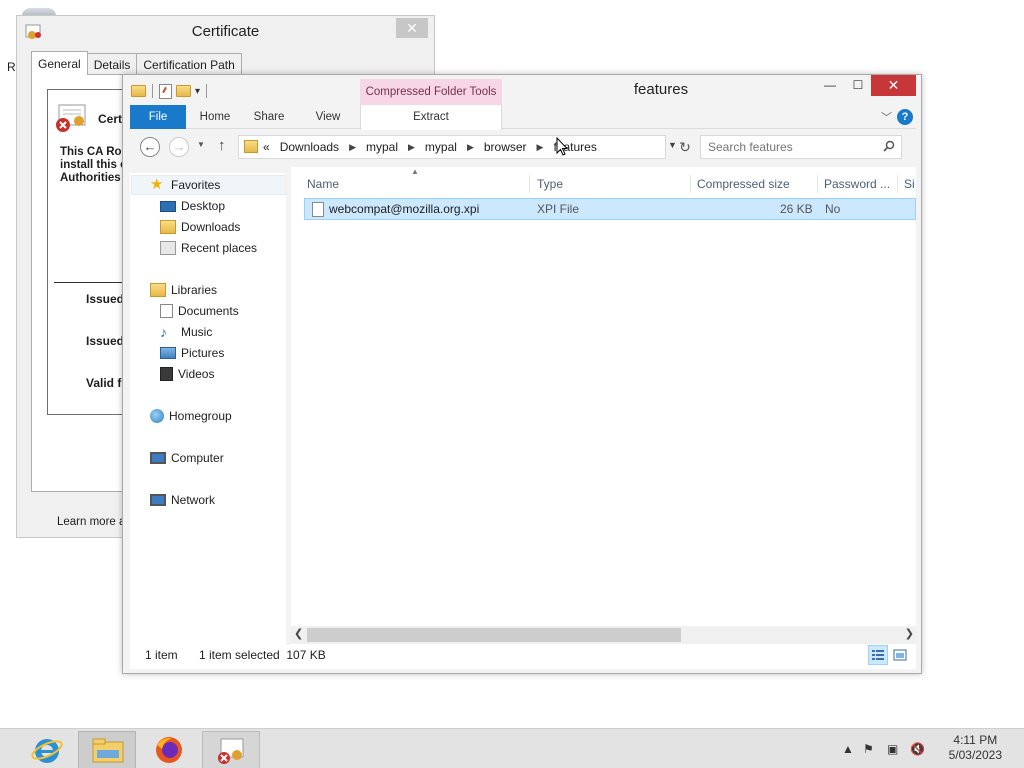 This screenshot has width=1024, height=768. I want to click on network-icon, so click(158, 500).